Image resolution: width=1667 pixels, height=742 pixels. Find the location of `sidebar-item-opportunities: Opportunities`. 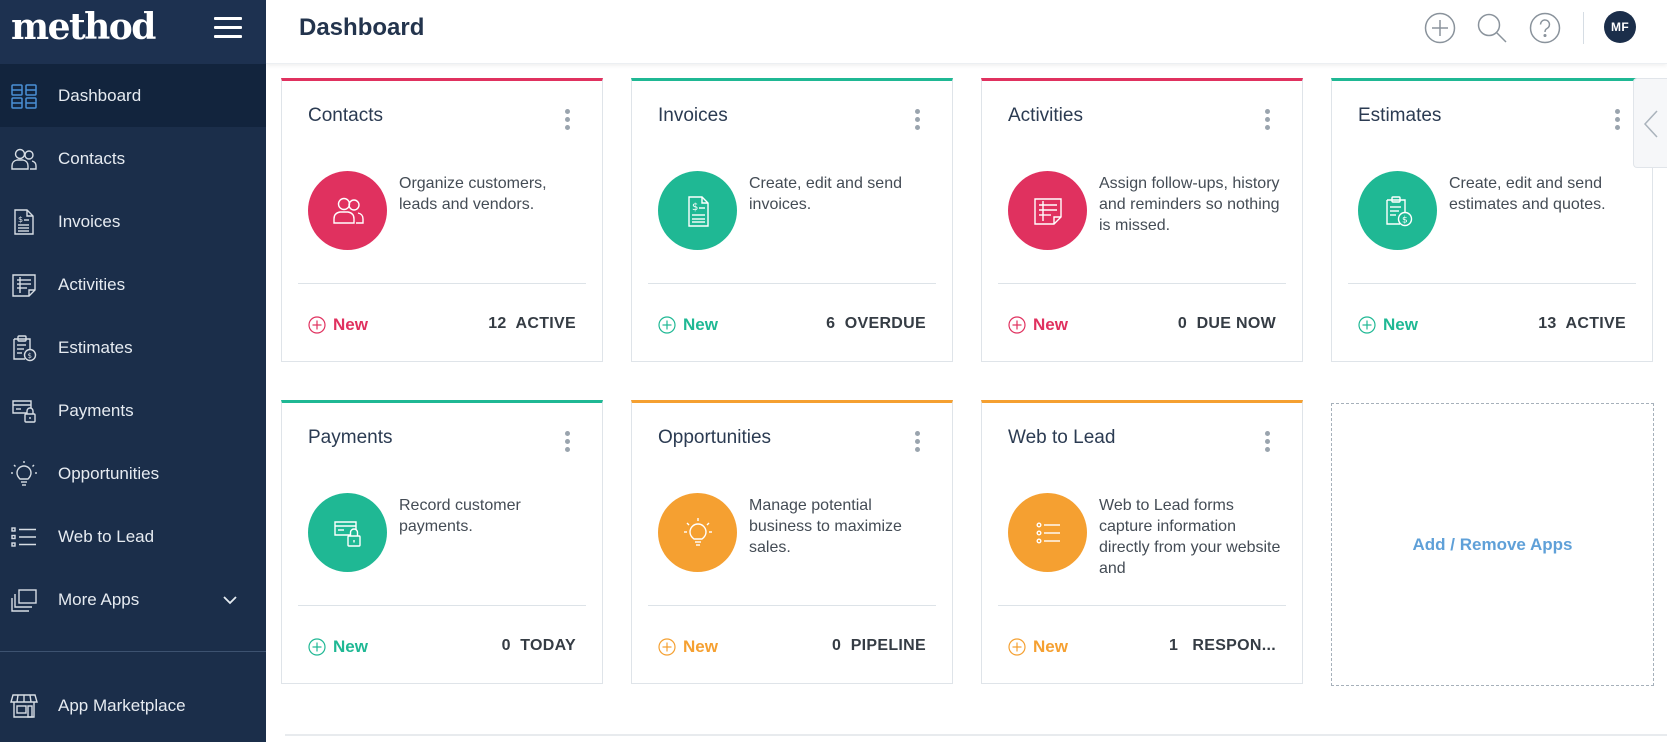

sidebar-item-opportunities: Opportunities is located at coordinates (133, 473).